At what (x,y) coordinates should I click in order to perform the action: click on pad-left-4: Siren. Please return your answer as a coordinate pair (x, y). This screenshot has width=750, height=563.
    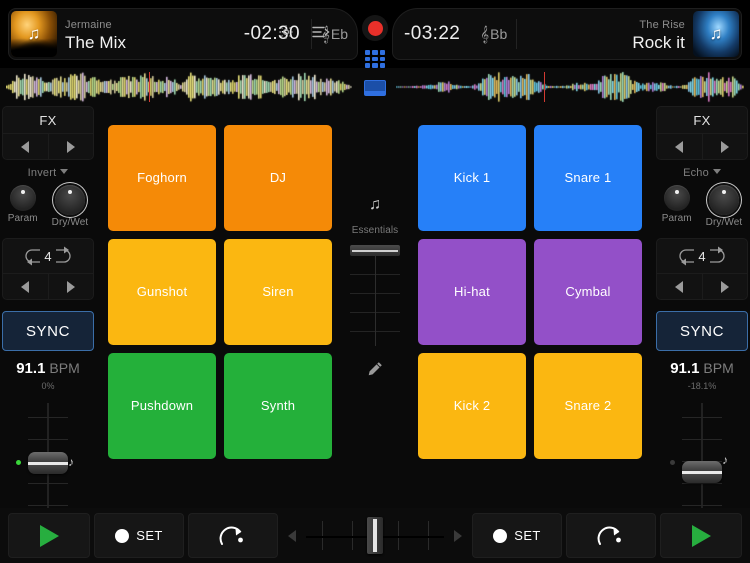
    Looking at the image, I should click on (278, 292).